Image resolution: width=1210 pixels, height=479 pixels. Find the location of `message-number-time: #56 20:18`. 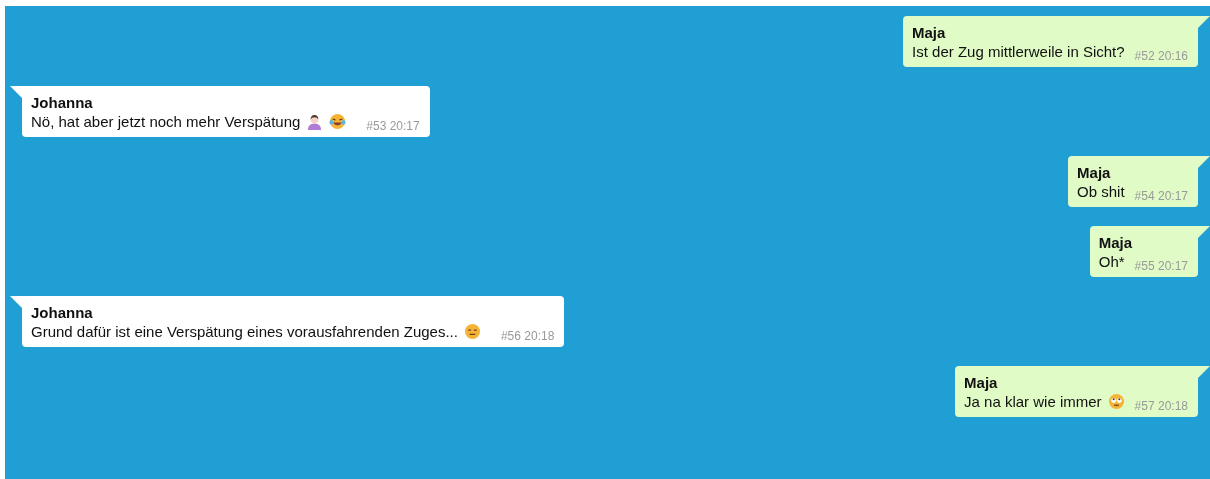

message-number-time: #56 20:18 is located at coordinates (527, 336).